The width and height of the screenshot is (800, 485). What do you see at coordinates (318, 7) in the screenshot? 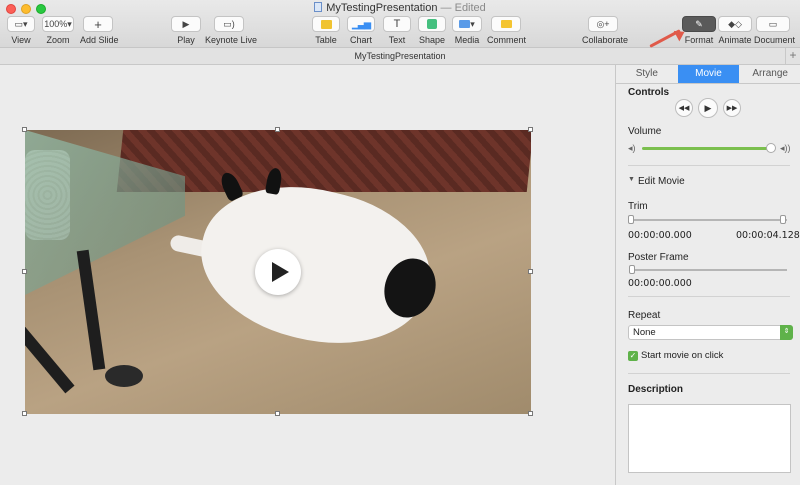
I see `keynote-document-icon` at bounding box center [318, 7].